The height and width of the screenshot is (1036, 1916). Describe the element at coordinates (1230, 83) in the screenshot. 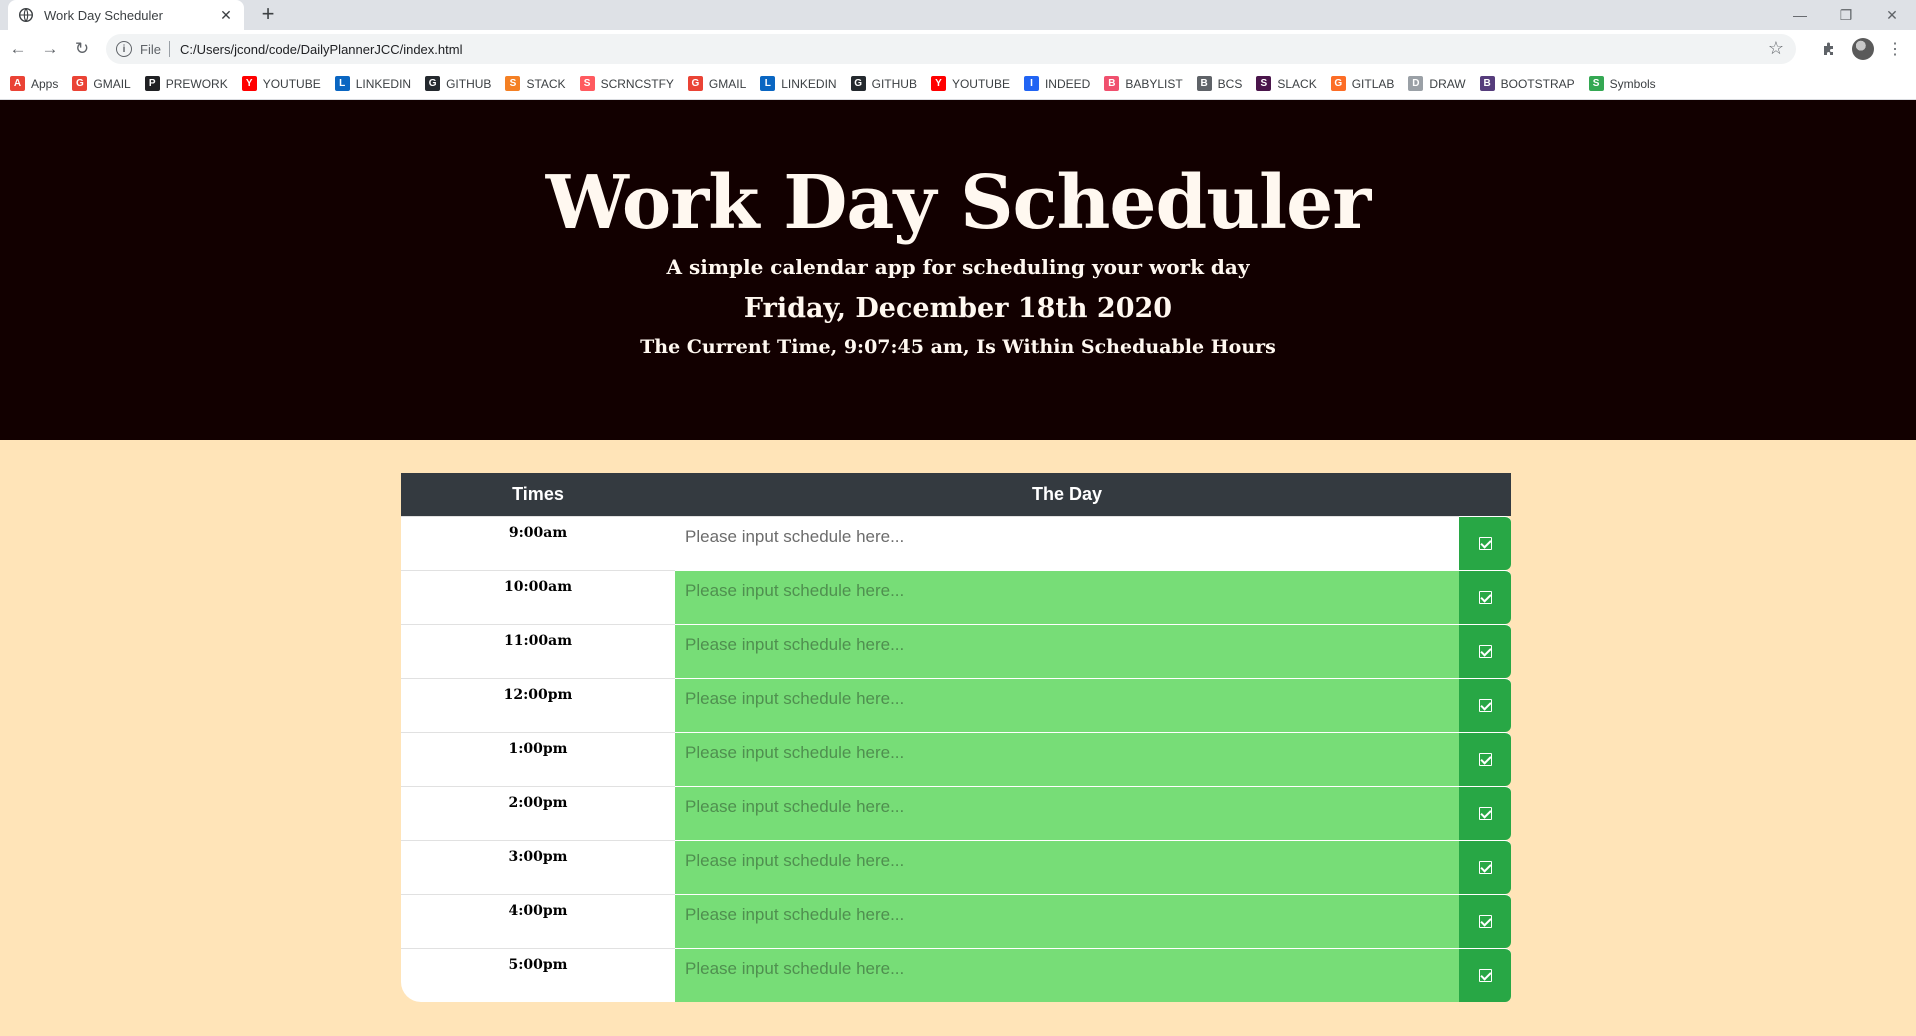

I see `bookmark-label: BCS` at that location.